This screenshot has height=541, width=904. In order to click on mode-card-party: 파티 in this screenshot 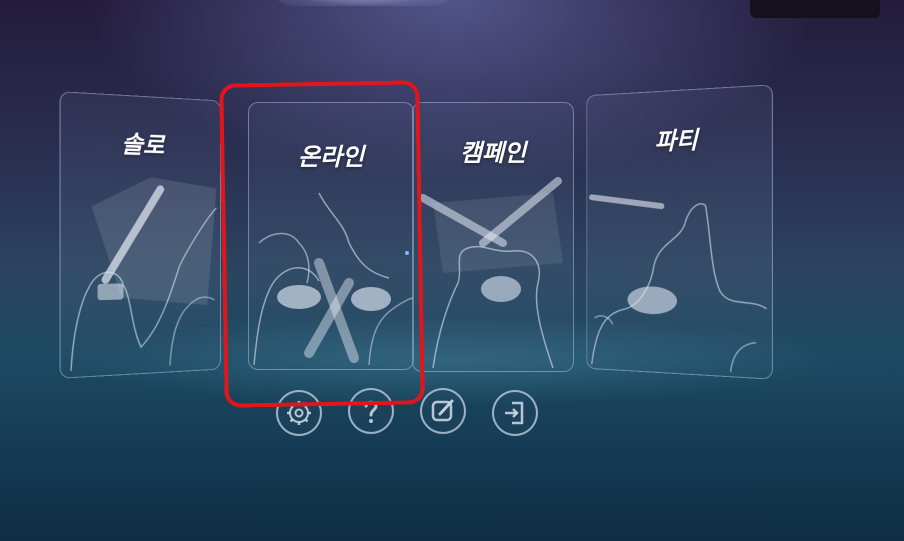, I will do `click(679, 232)`.